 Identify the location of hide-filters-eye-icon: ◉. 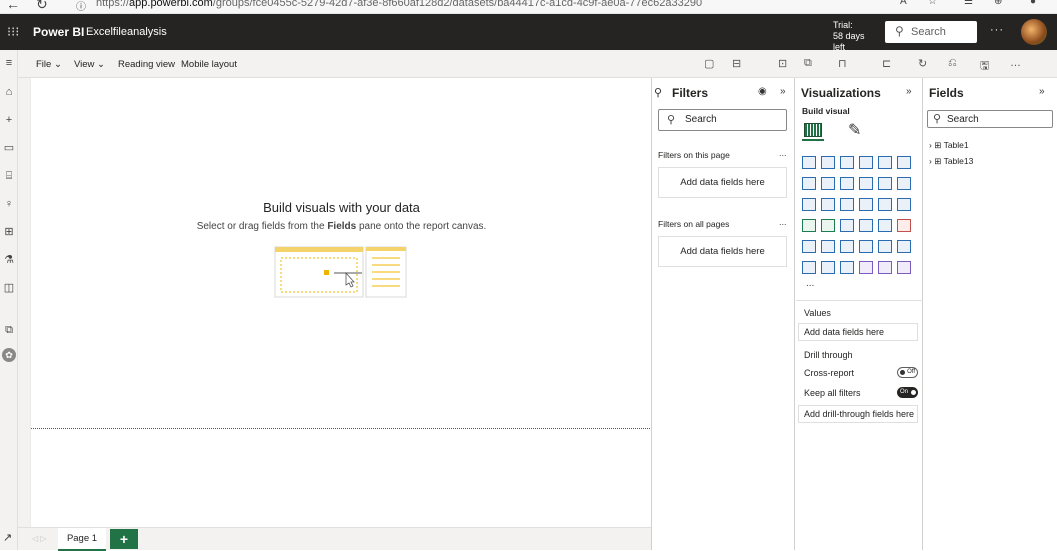
(762, 91).